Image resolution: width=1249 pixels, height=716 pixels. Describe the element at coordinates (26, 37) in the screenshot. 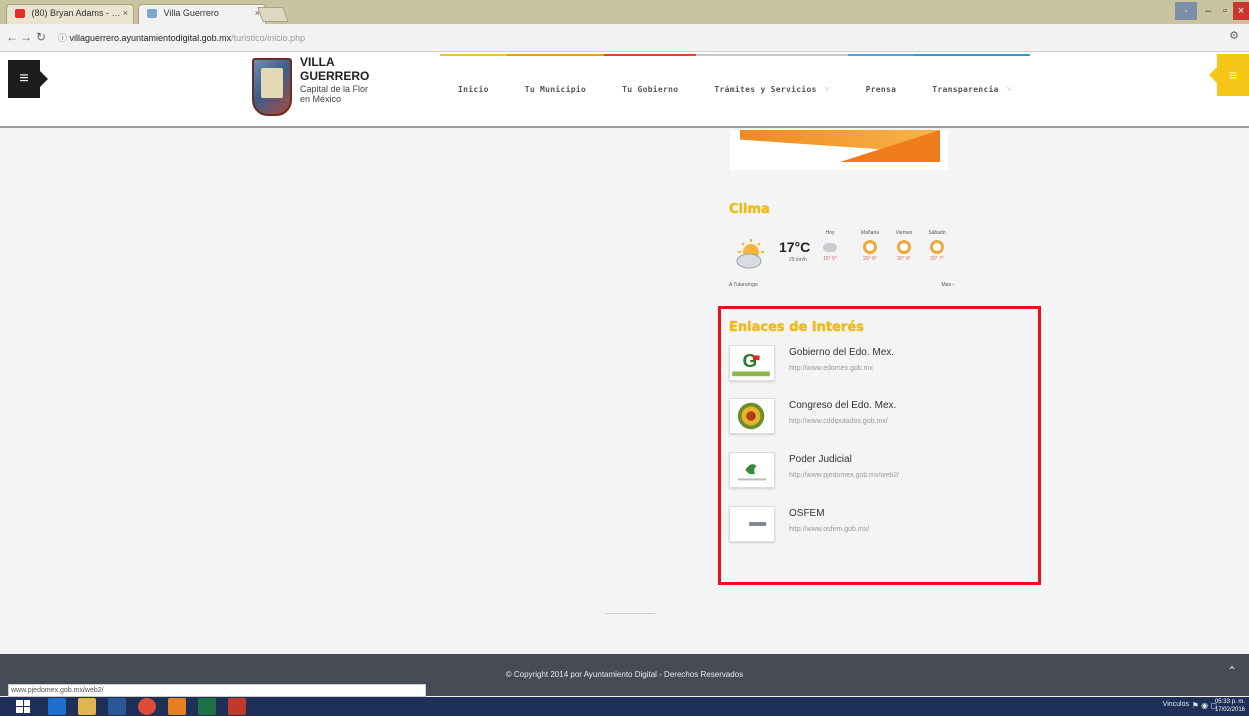

I see `forward-arrow-icon: →` at that location.